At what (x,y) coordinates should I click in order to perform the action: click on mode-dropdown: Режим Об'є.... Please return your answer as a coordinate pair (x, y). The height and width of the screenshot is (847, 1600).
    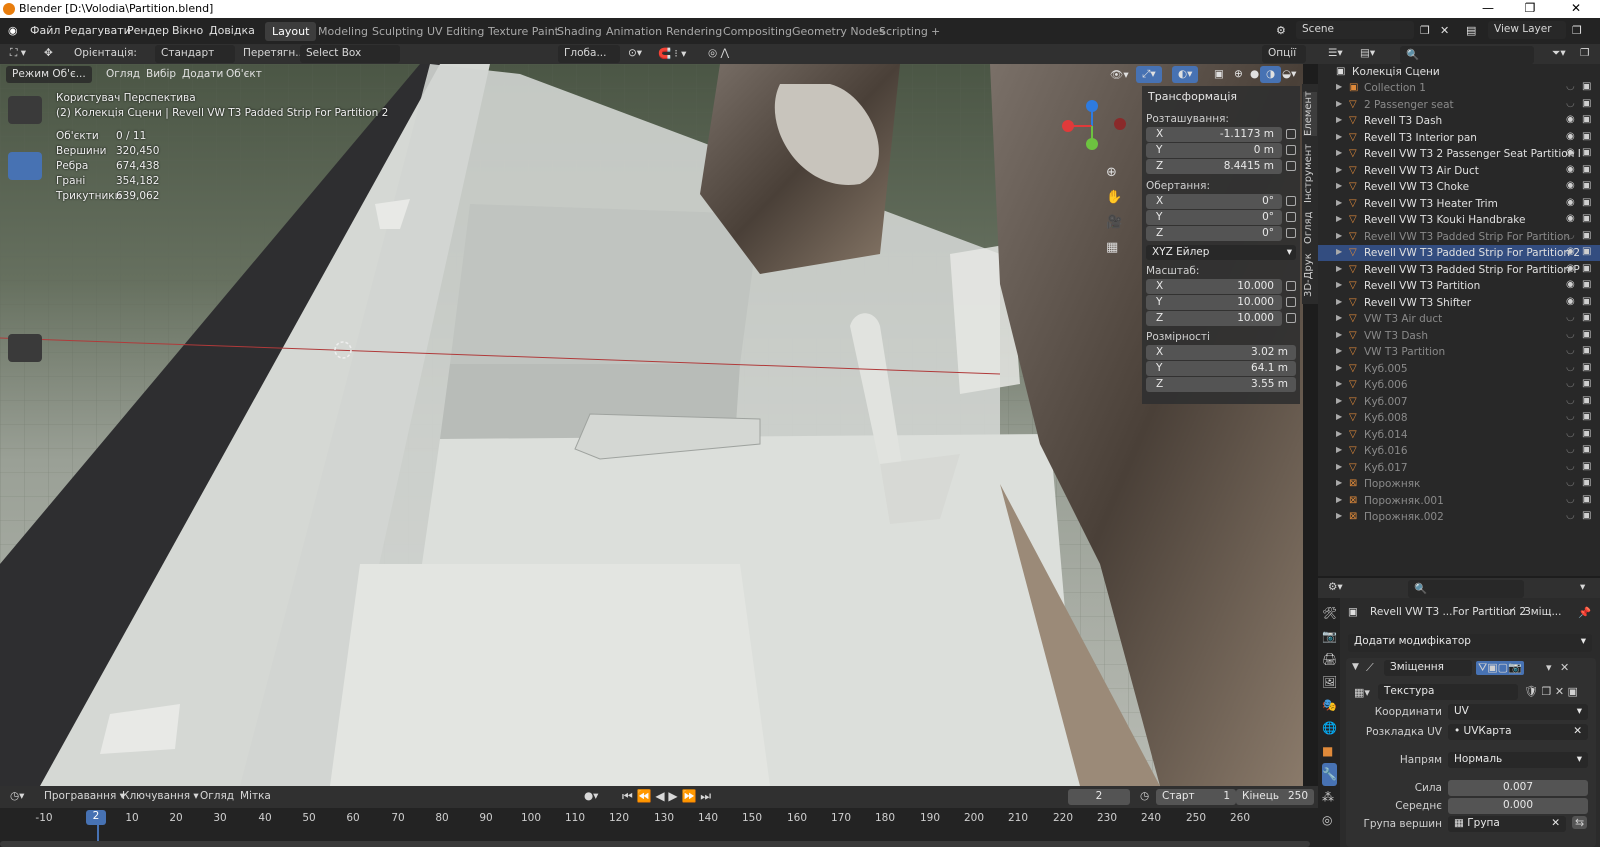
    Looking at the image, I should click on (49, 74).